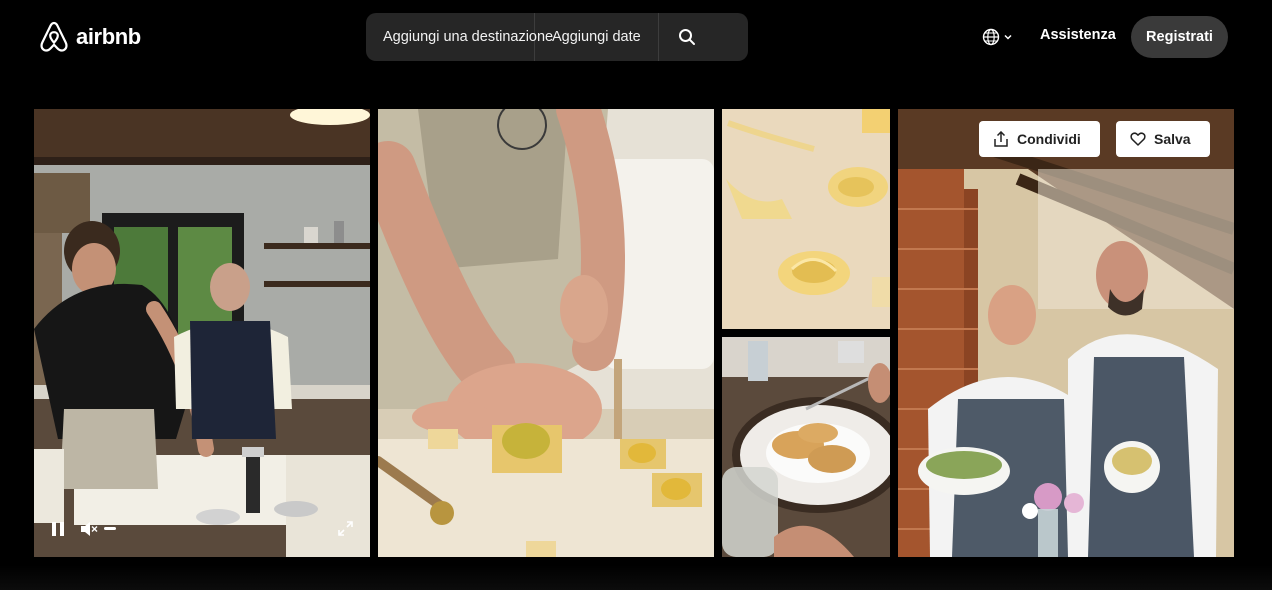 The height and width of the screenshot is (590, 1272). I want to click on share-icon, so click(1001, 139).